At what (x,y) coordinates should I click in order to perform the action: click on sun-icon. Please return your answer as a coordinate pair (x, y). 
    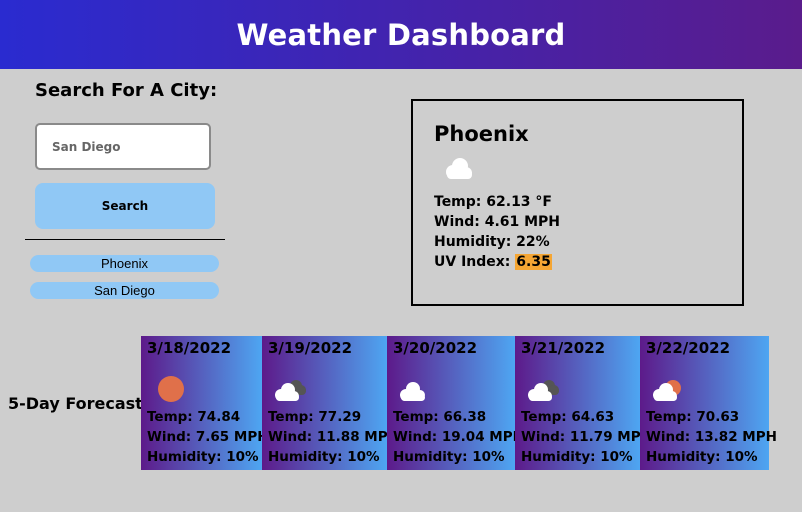
    Looking at the image, I should click on (171, 389).